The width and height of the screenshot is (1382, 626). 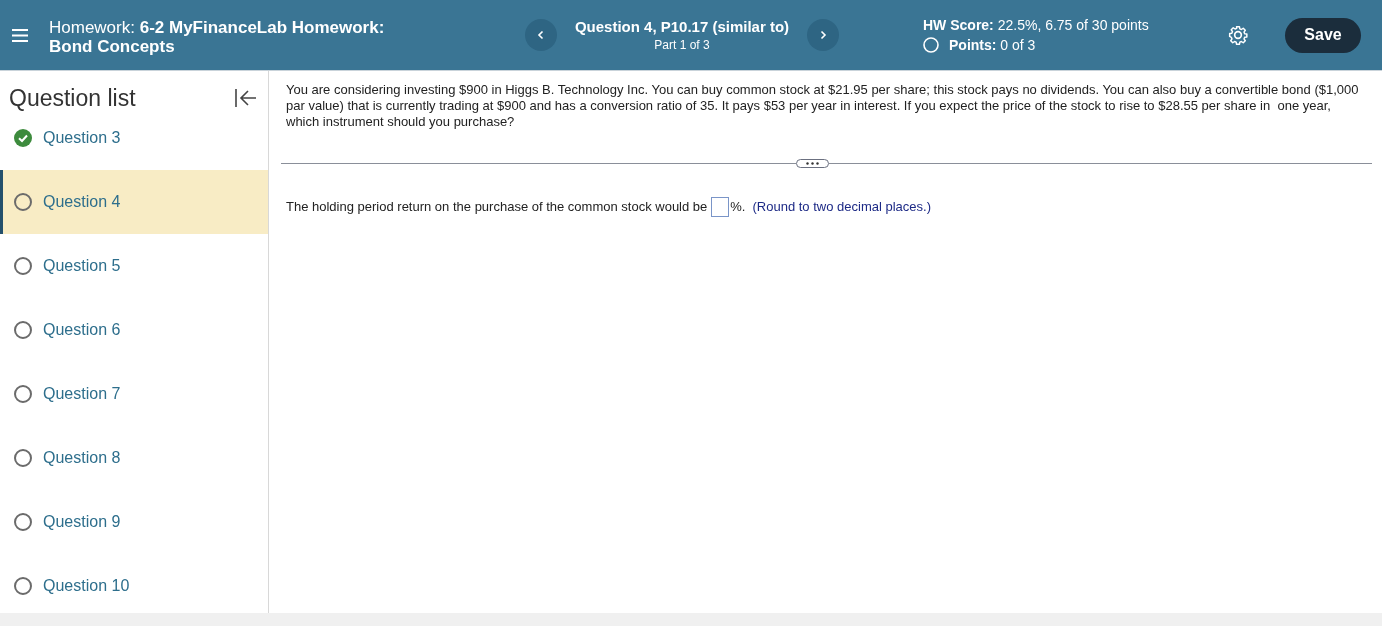 What do you see at coordinates (217, 36) in the screenshot?
I see `homework-title: Homework: 6-2 MyFinanceLab Homework: Bond Concepts` at bounding box center [217, 36].